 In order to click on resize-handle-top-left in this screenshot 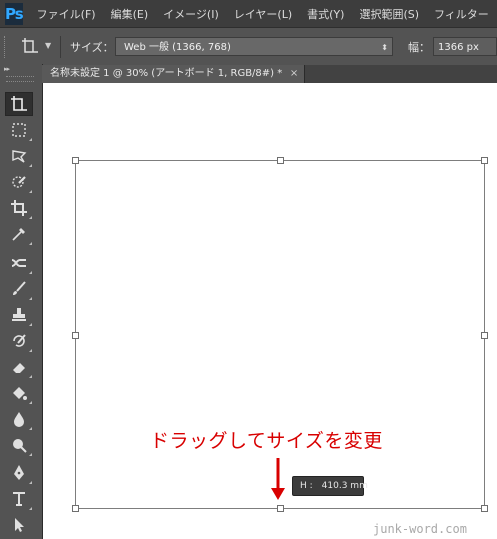, I will do `click(75, 160)`.